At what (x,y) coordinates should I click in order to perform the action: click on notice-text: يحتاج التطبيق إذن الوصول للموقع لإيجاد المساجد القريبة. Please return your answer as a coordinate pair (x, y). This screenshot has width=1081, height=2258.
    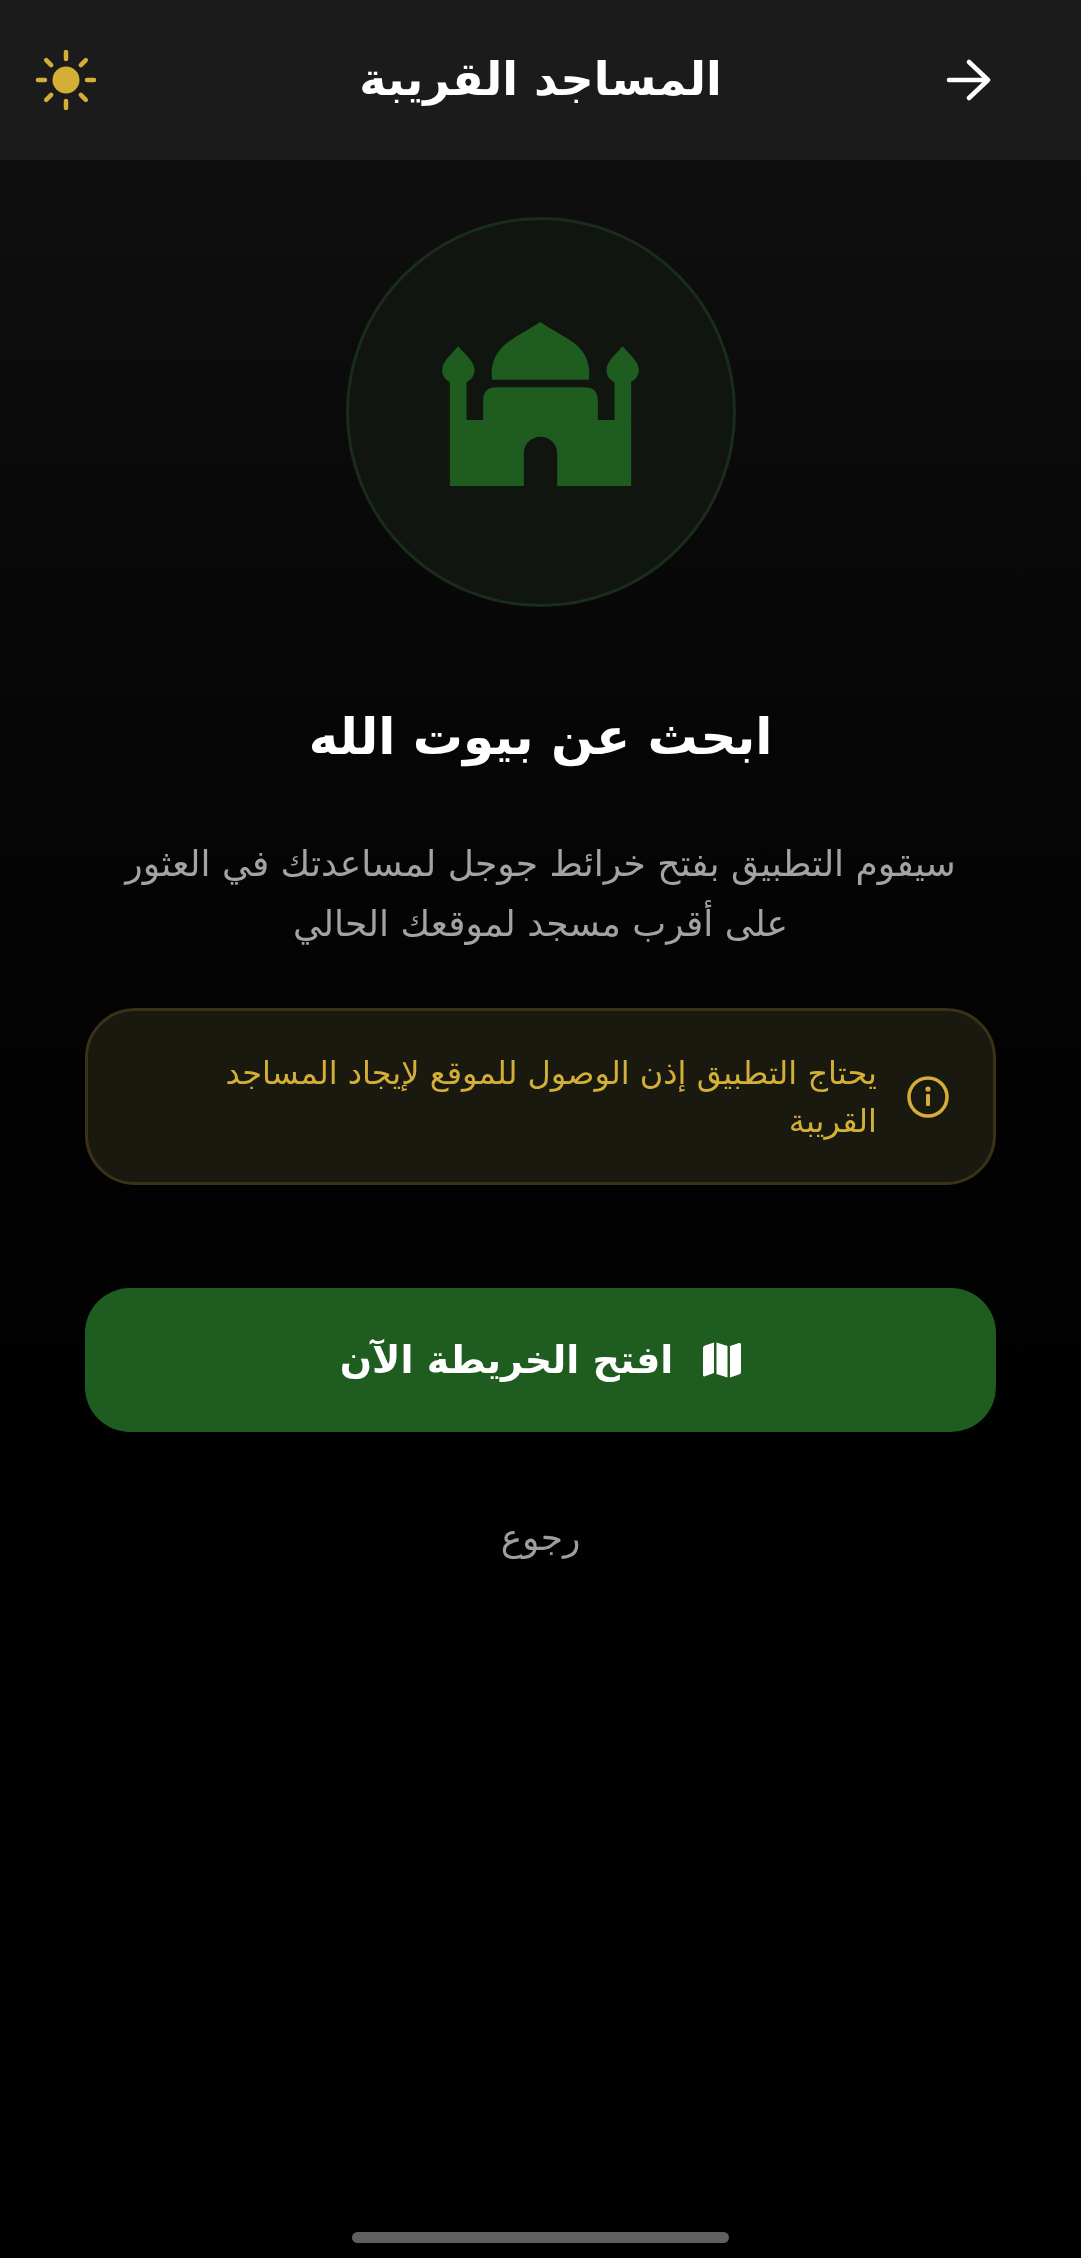
    Looking at the image, I should click on (550, 1097).